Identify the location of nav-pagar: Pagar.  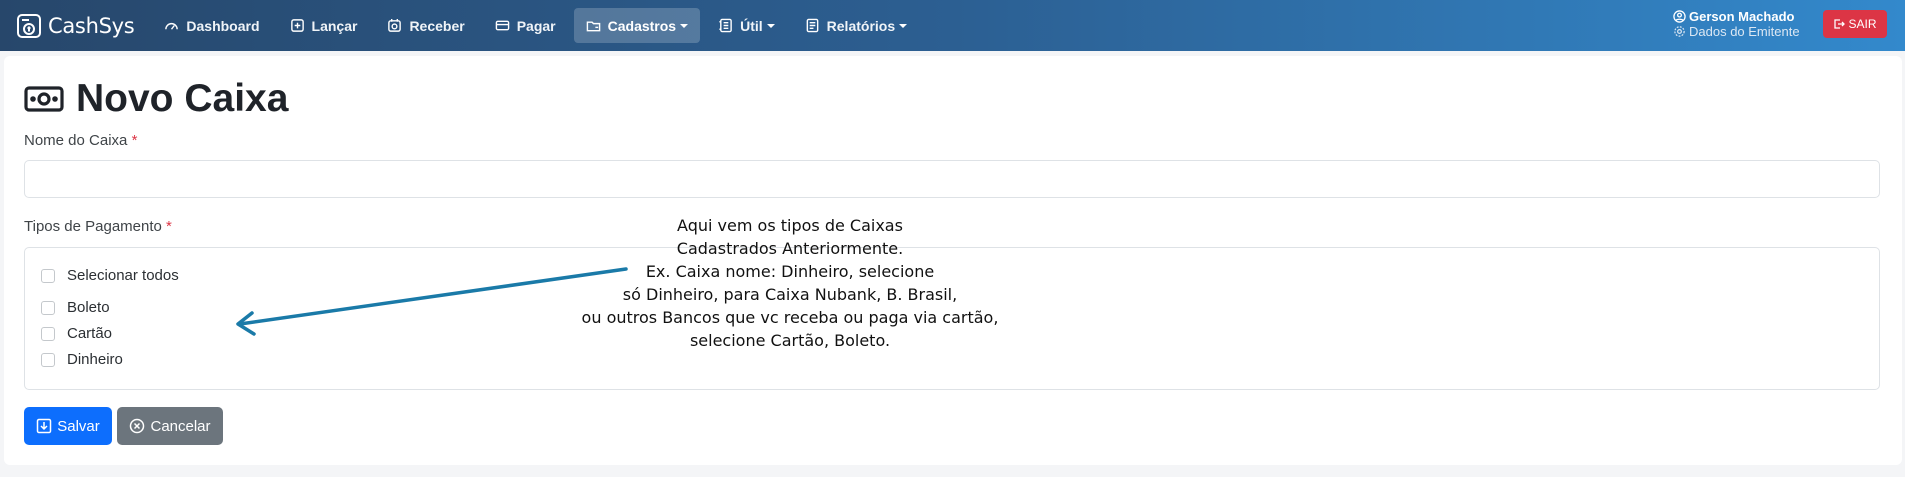
(525, 25).